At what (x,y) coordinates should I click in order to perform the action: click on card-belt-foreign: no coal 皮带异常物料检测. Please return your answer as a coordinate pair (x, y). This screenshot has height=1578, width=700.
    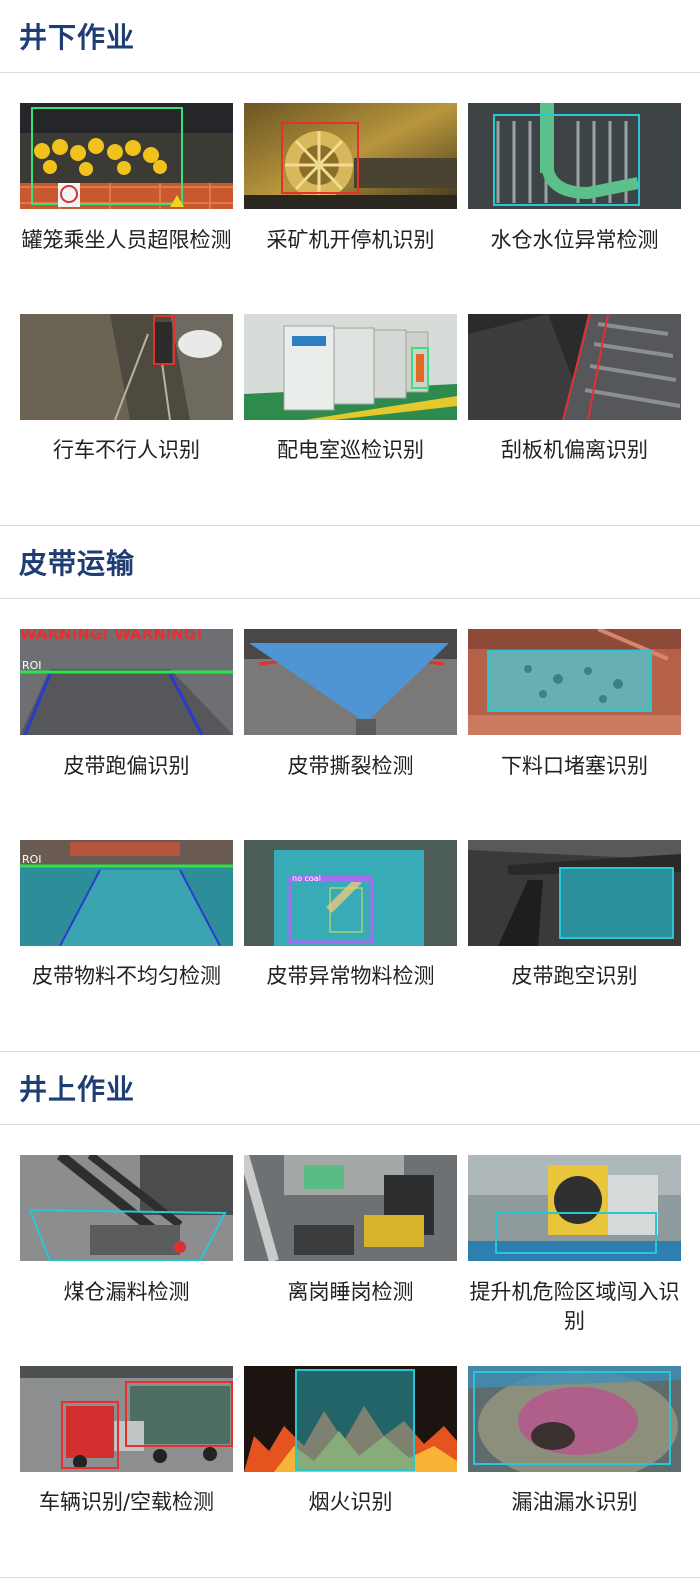
    Looking at the image, I should click on (350, 945).